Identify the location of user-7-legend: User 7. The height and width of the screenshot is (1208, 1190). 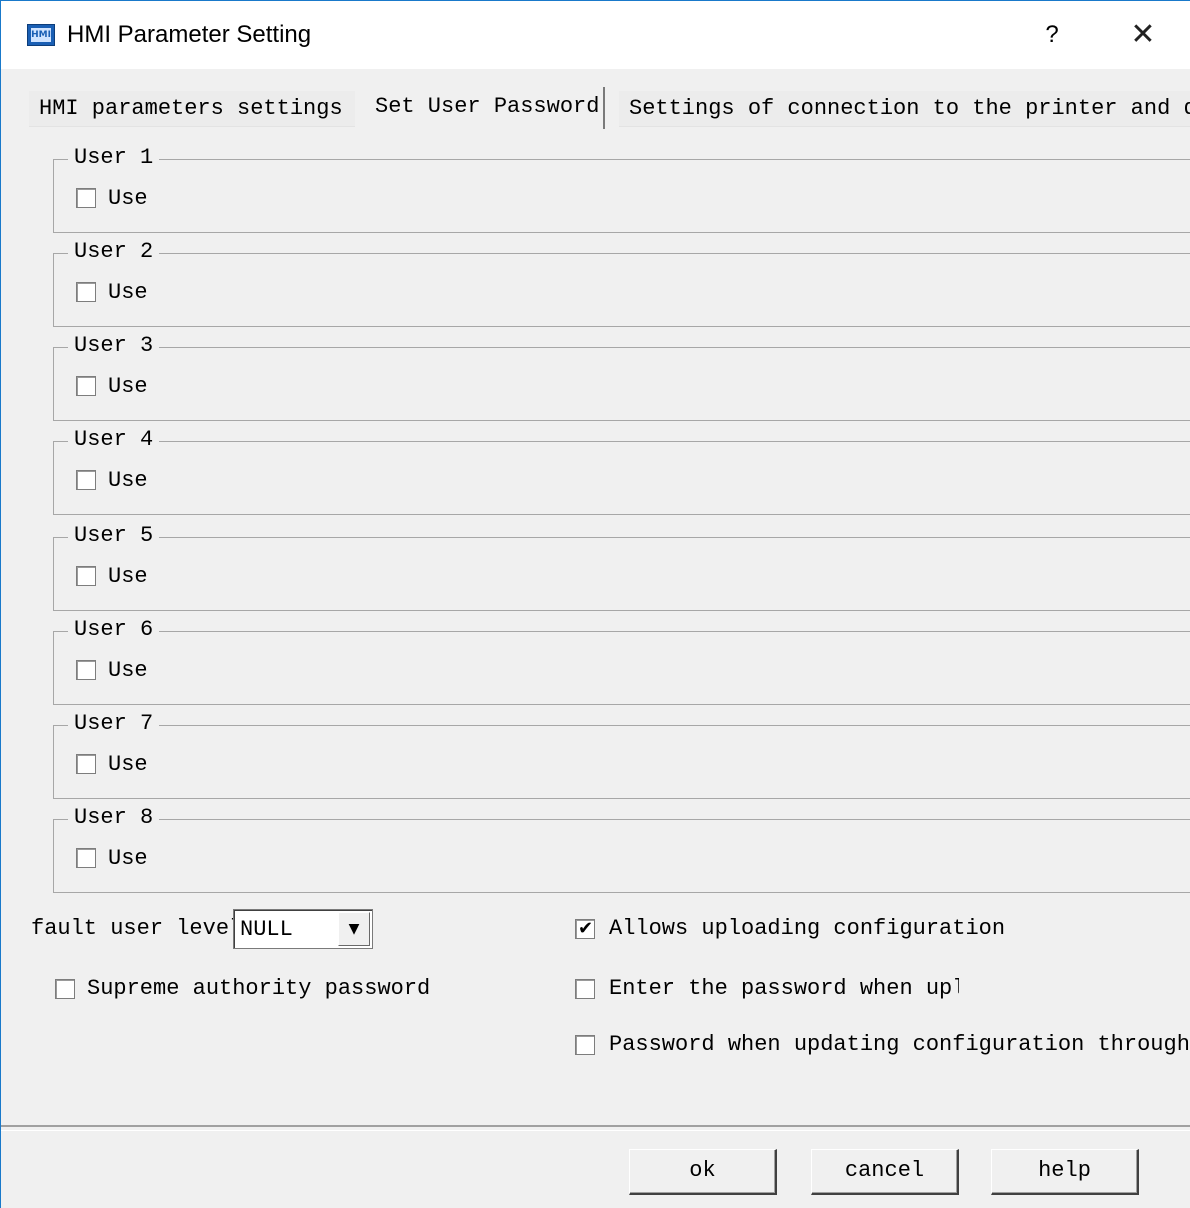
(114, 724).